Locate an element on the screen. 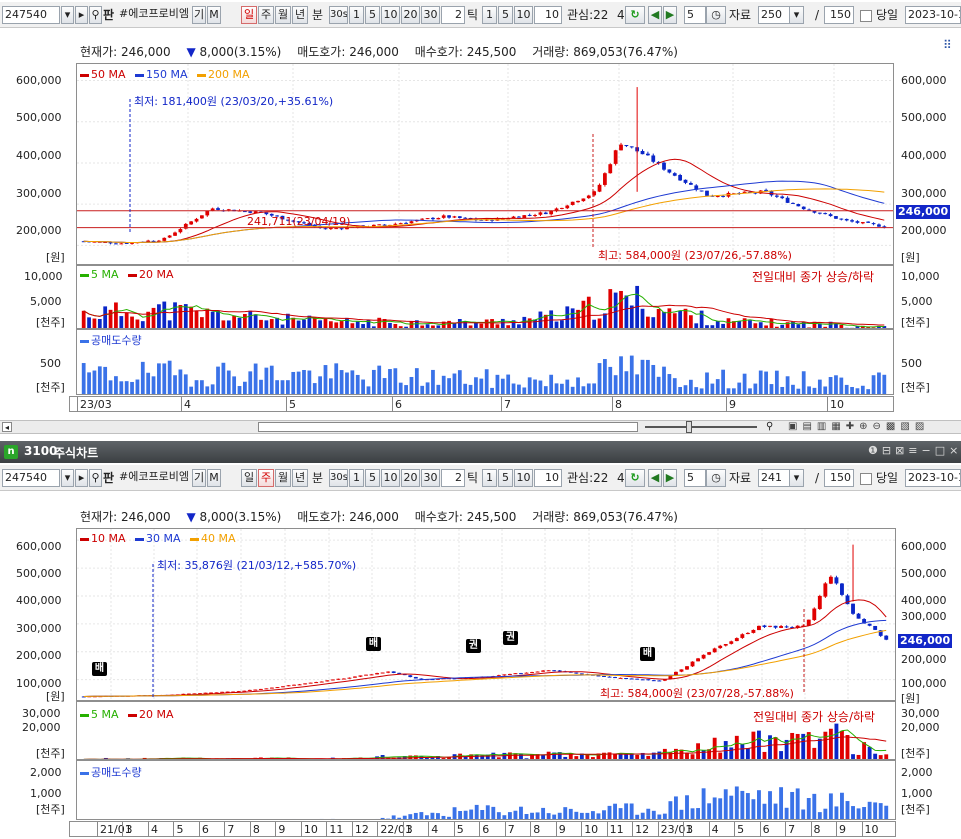 This screenshot has height=839, width=961. zoom-slider-handle is located at coordinates (689, 427).